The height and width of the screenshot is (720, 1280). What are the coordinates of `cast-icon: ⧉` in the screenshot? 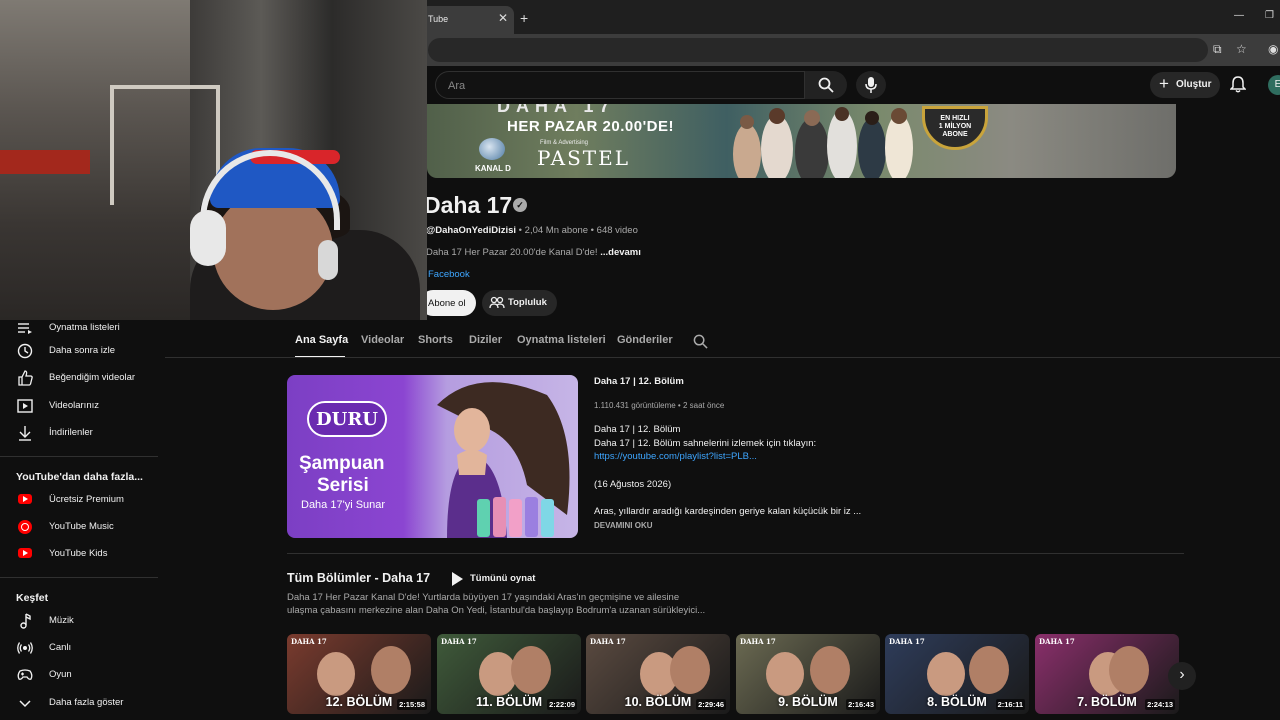 It's located at (1217, 49).